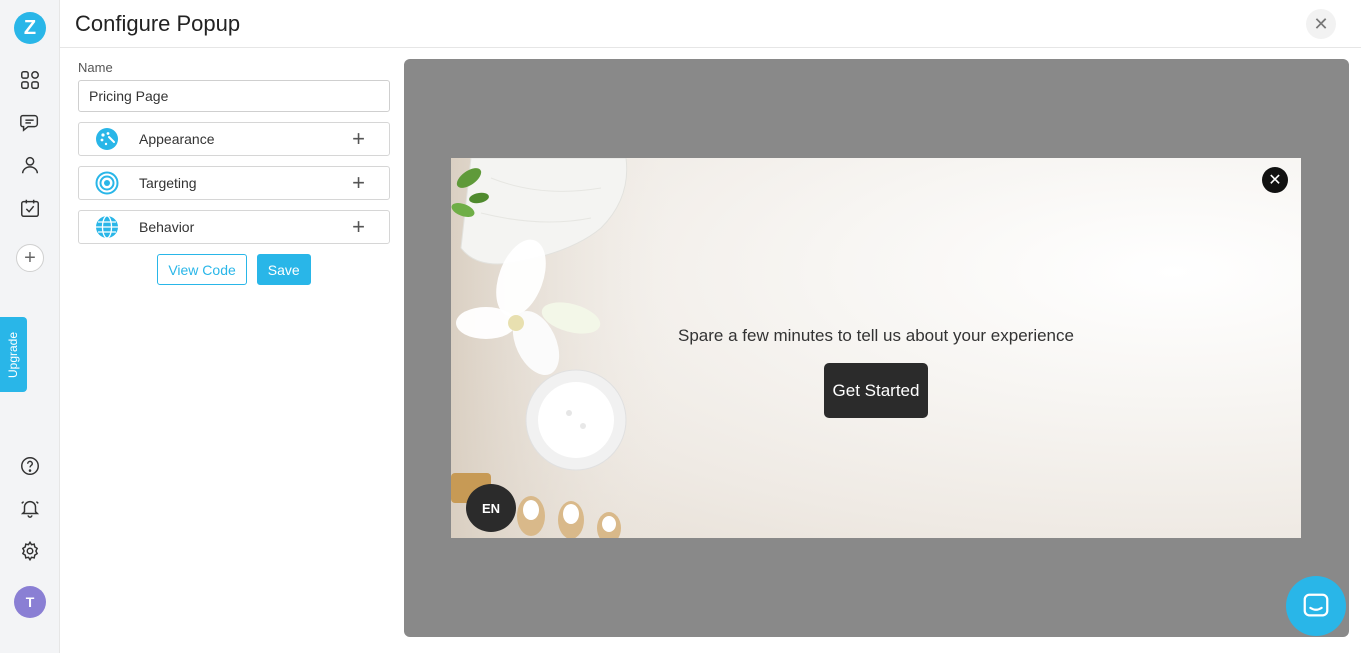  Describe the element at coordinates (107, 227) in the screenshot. I see `globe-icon` at that location.